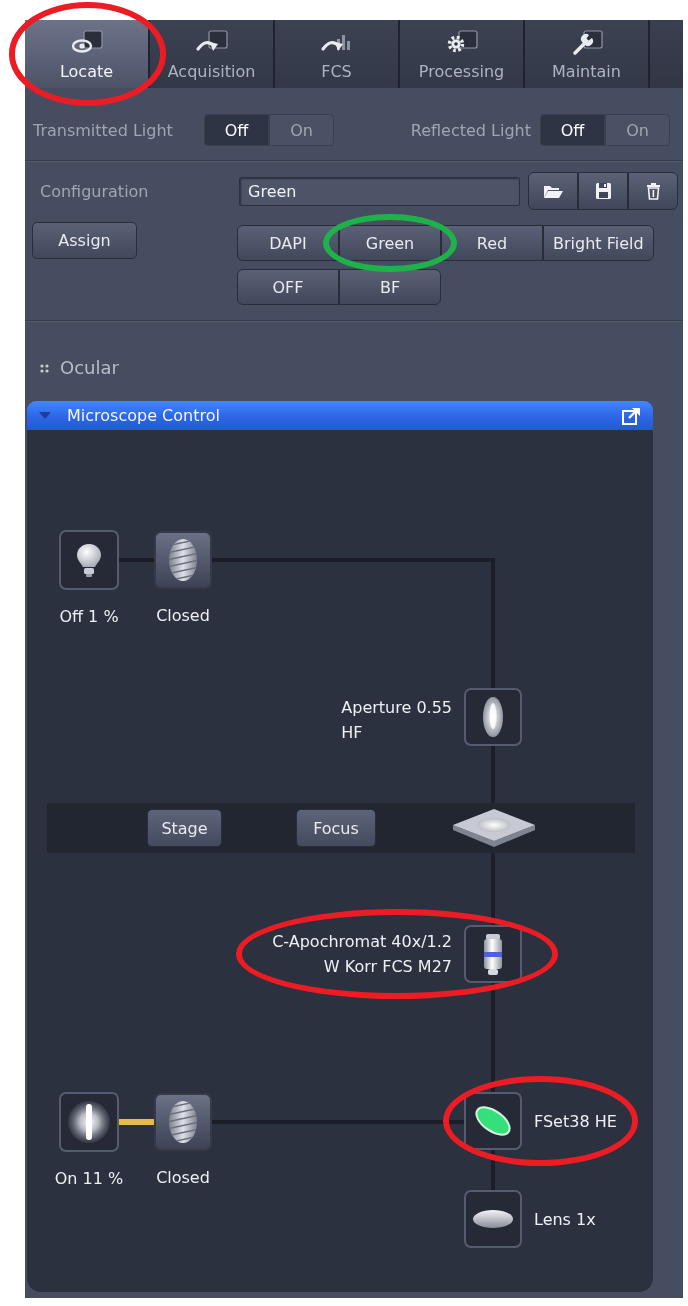 This screenshot has height=1306, width=688. I want to click on tab: Locate, so click(87, 54).